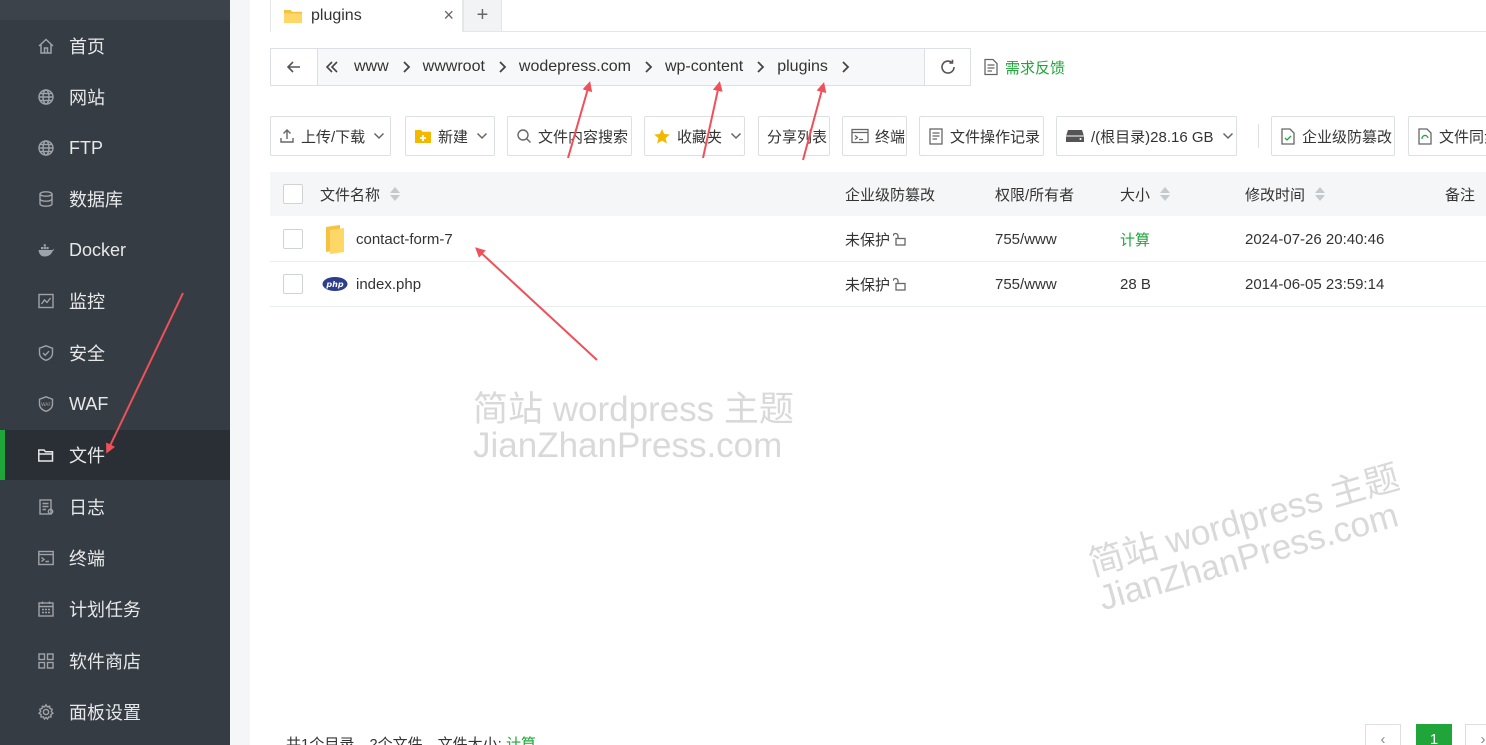  I want to click on svg-text: php, so click(334, 284).